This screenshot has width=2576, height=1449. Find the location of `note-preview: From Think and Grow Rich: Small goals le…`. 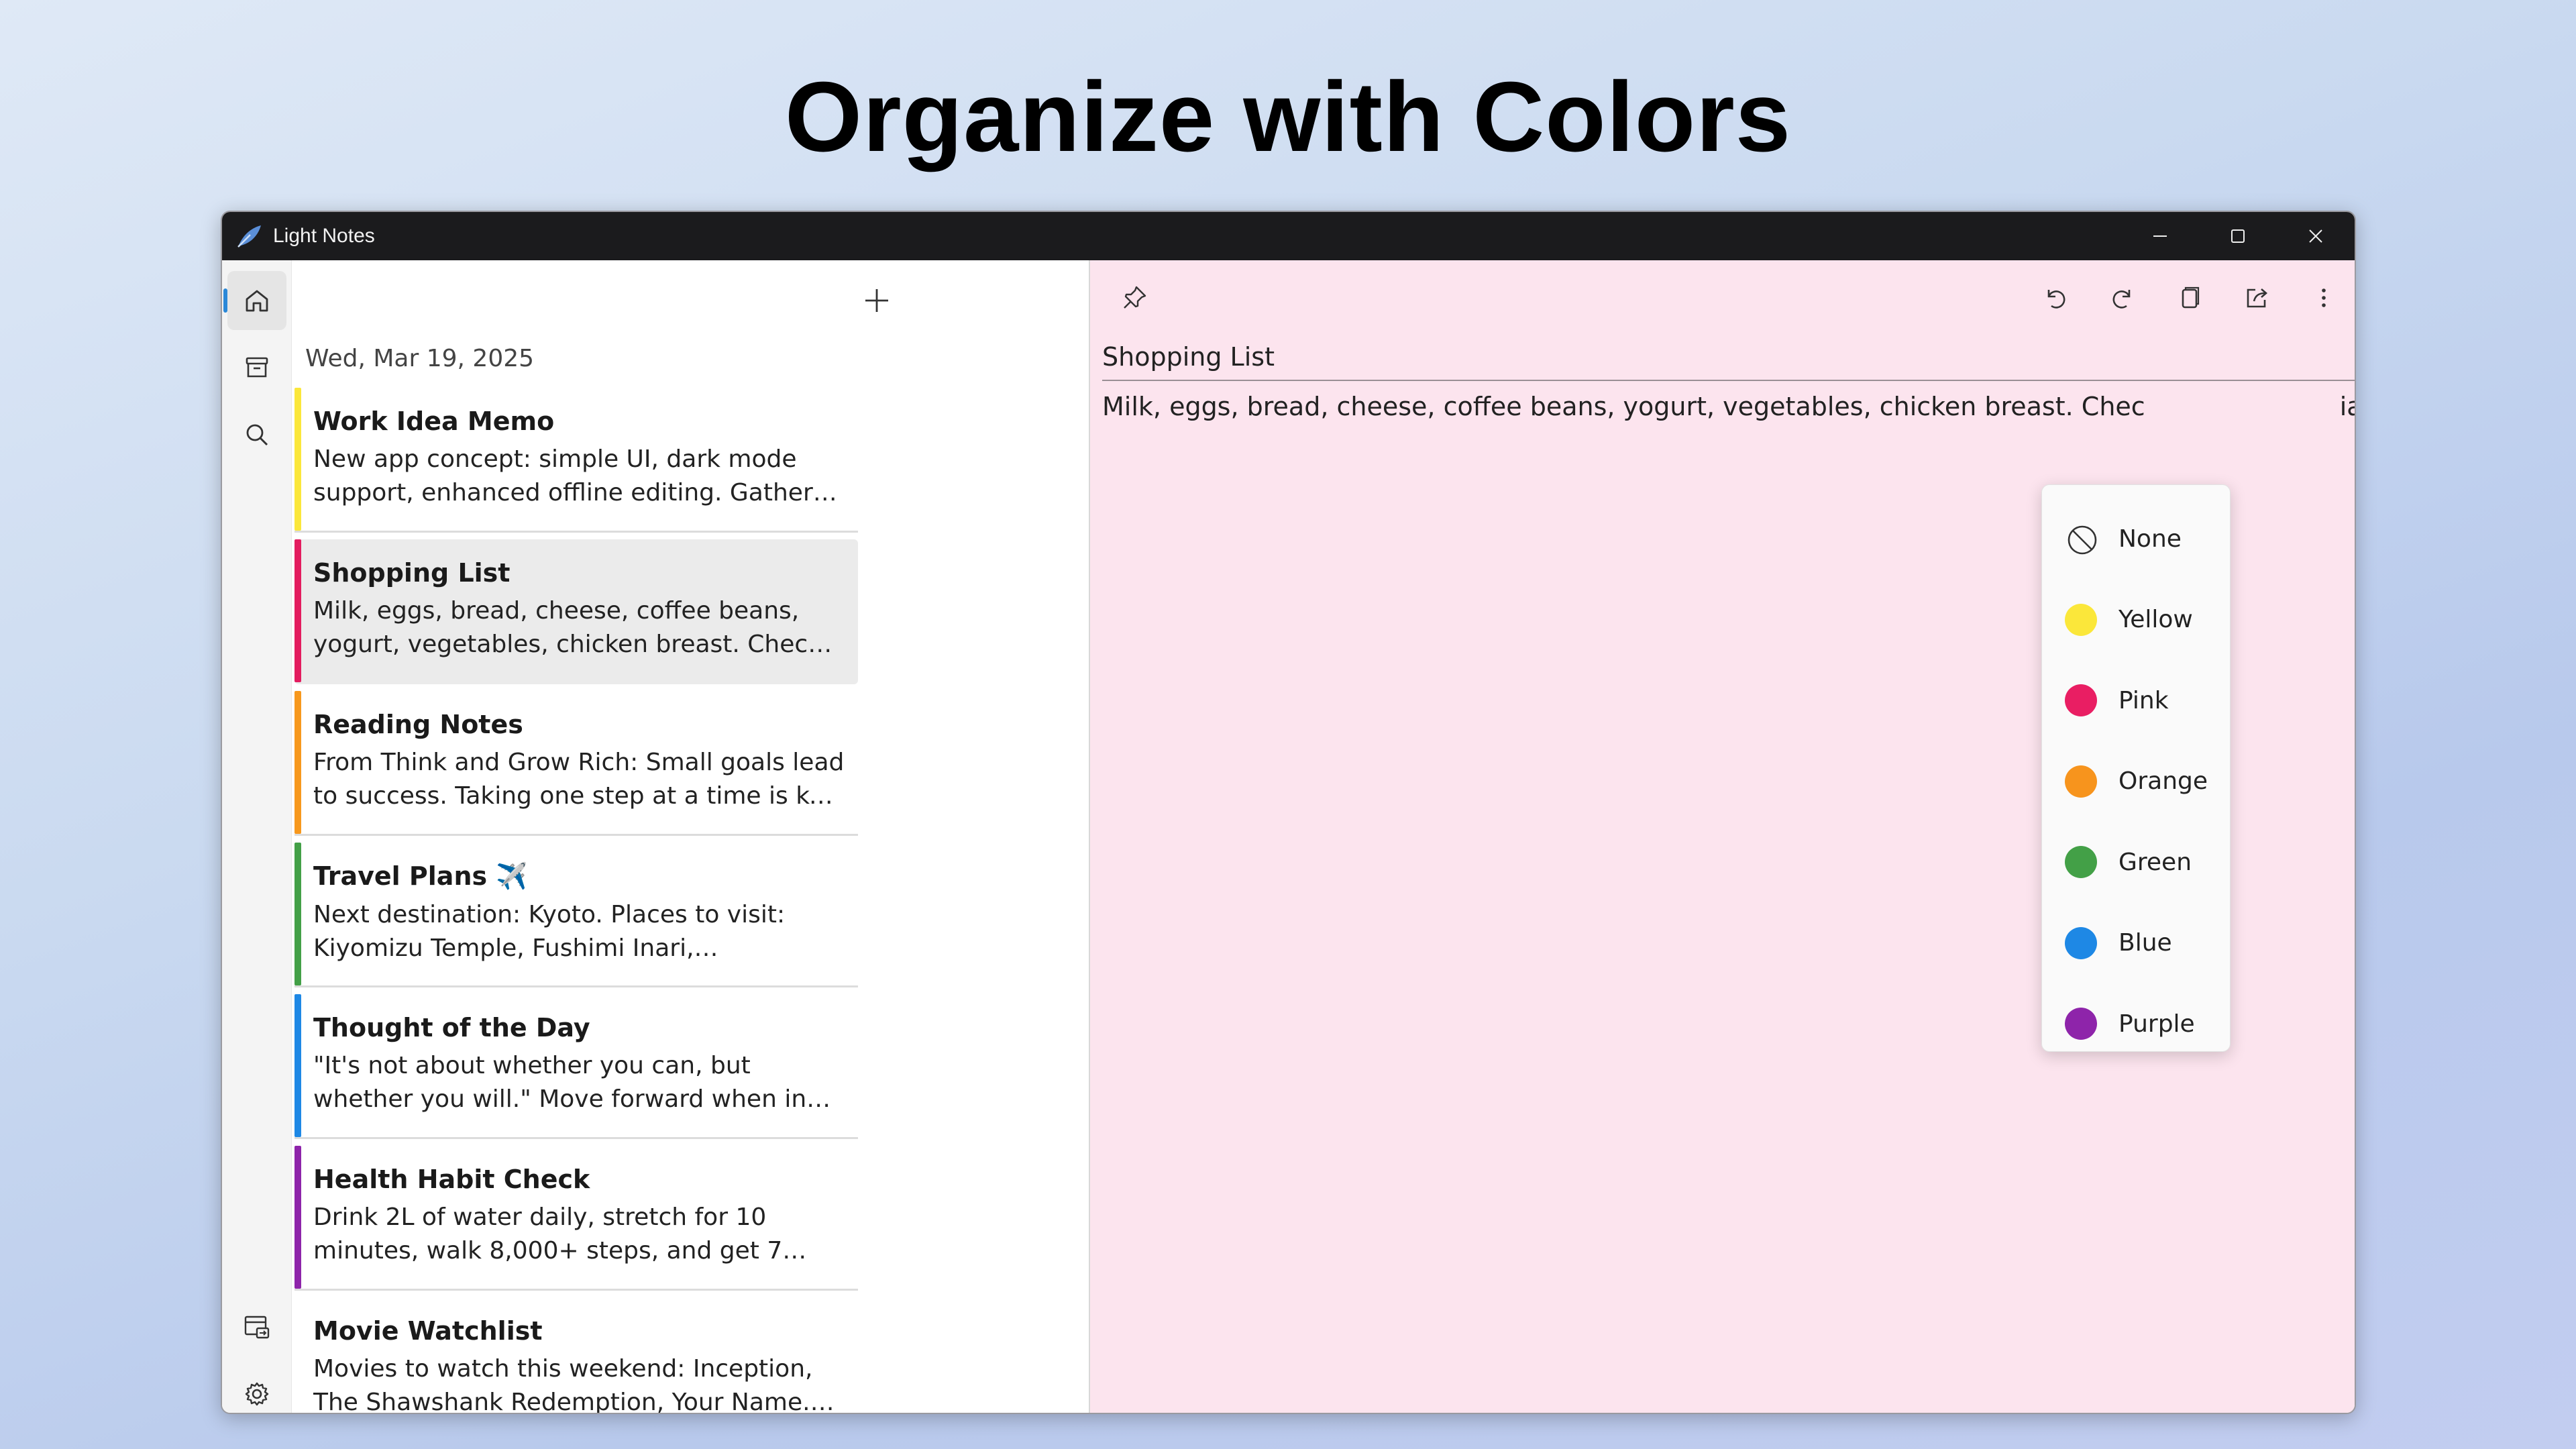

note-preview: From Think and Grow Rich: Small goals le… is located at coordinates (579, 779).